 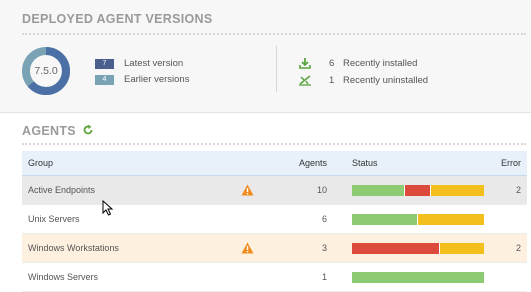 I want to click on recently-uninstalled: 1 Recently uninstalled, so click(x=363, y=80).